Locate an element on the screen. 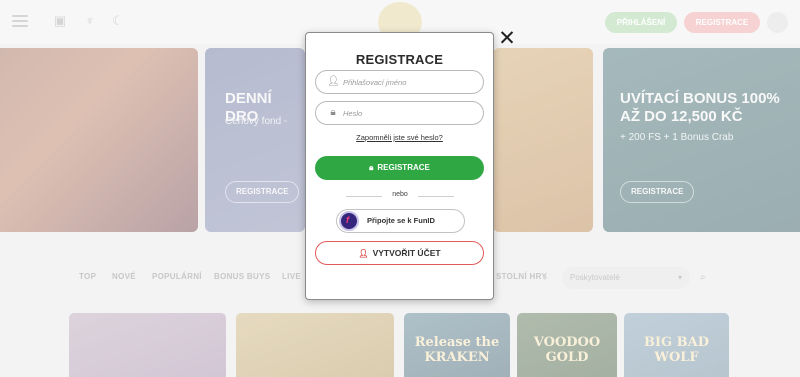 This screenshot has height=377, width=800. or-text: nebo is located at coordinates (400, 194).